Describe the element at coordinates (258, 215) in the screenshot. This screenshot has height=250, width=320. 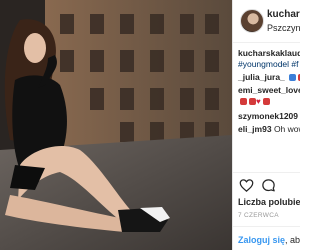
I see `post-date: 7 CZERWCA` at that location.